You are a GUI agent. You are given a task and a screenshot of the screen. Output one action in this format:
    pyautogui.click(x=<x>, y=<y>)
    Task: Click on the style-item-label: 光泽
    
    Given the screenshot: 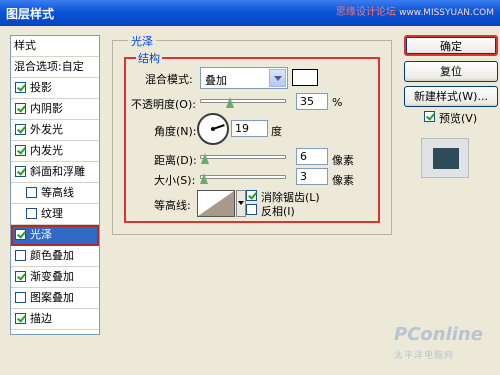 What is the action you would take?
    pyautogui.click(x=41, y=234)
    